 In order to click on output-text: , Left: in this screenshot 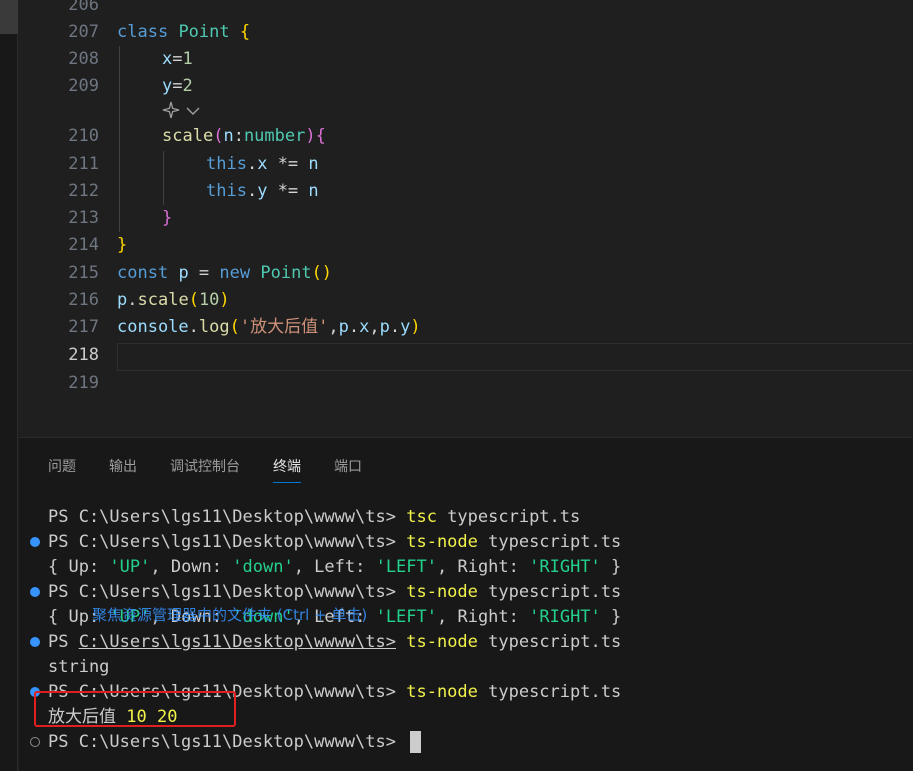, I will do `click(334, 567)`.